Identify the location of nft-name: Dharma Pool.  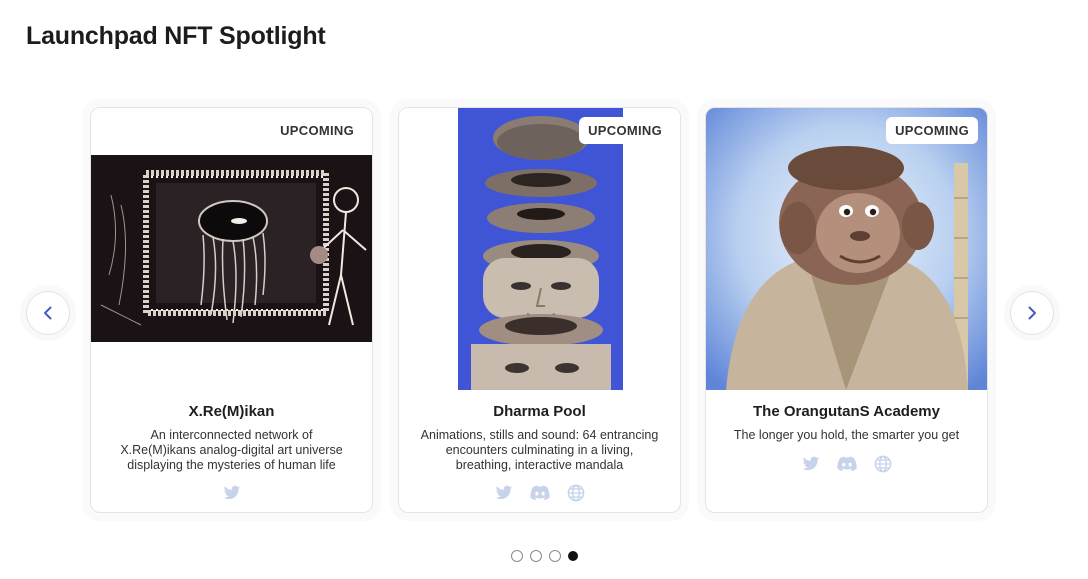
(539, 411).